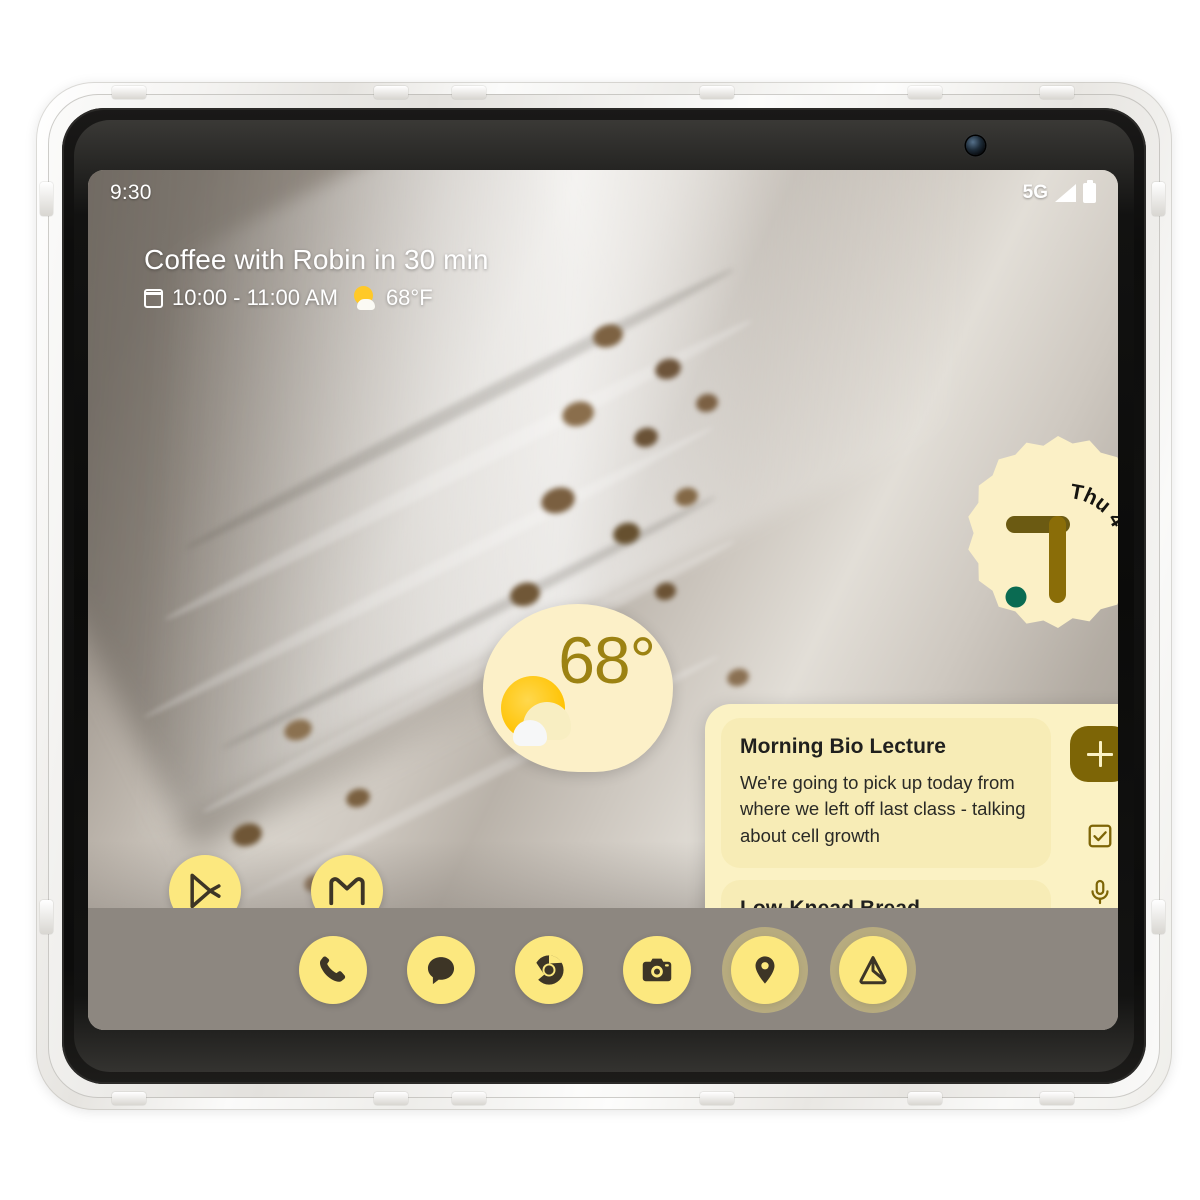  I want to click on status-bar: 9:30 5G, so click(603, 193).